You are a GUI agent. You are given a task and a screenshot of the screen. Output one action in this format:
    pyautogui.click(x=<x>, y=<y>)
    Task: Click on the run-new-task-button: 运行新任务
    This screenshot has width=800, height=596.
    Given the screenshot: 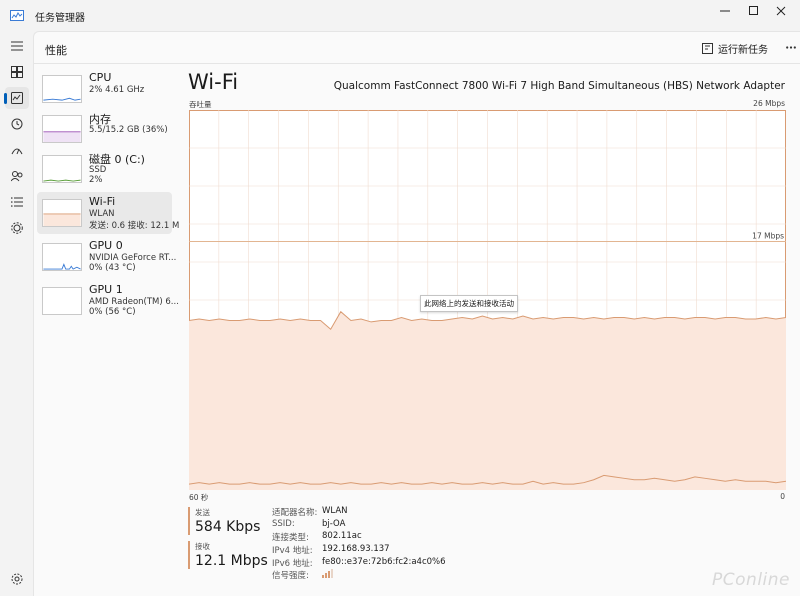 What is the action you would take?
    pyautogui.click(x=735, y=48)
    